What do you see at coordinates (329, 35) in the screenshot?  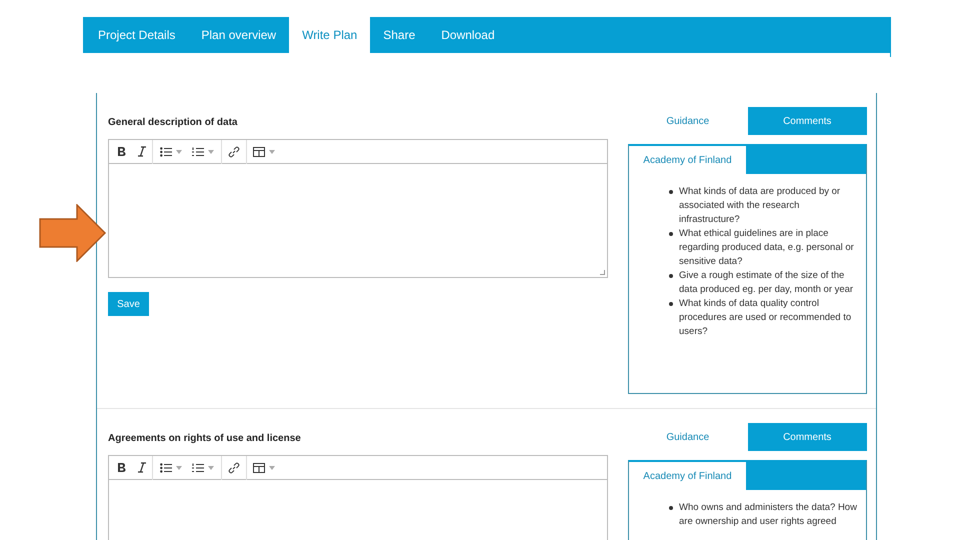 I see `nav-tab: Write Plan` at bounding box center [329, 35].